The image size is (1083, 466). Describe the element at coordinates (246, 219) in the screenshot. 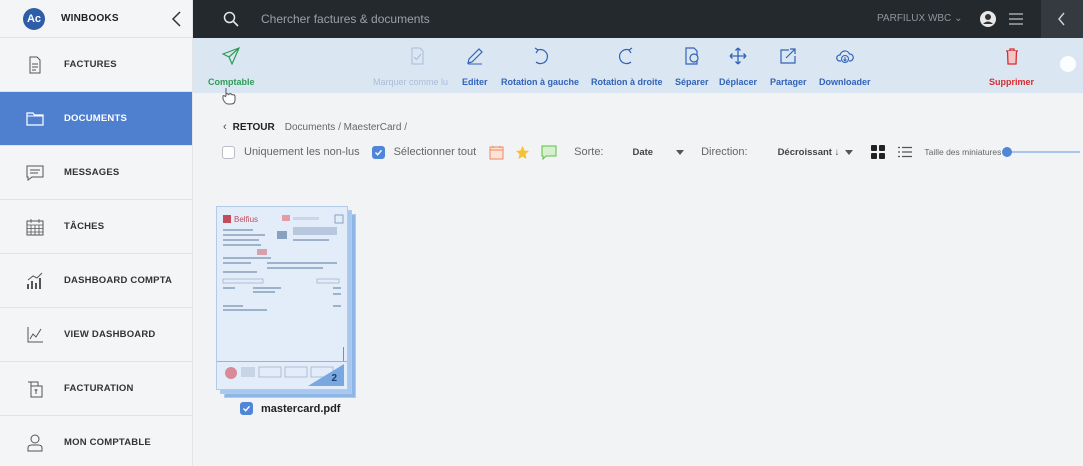

I see `brand-text: Belfius` at that location.